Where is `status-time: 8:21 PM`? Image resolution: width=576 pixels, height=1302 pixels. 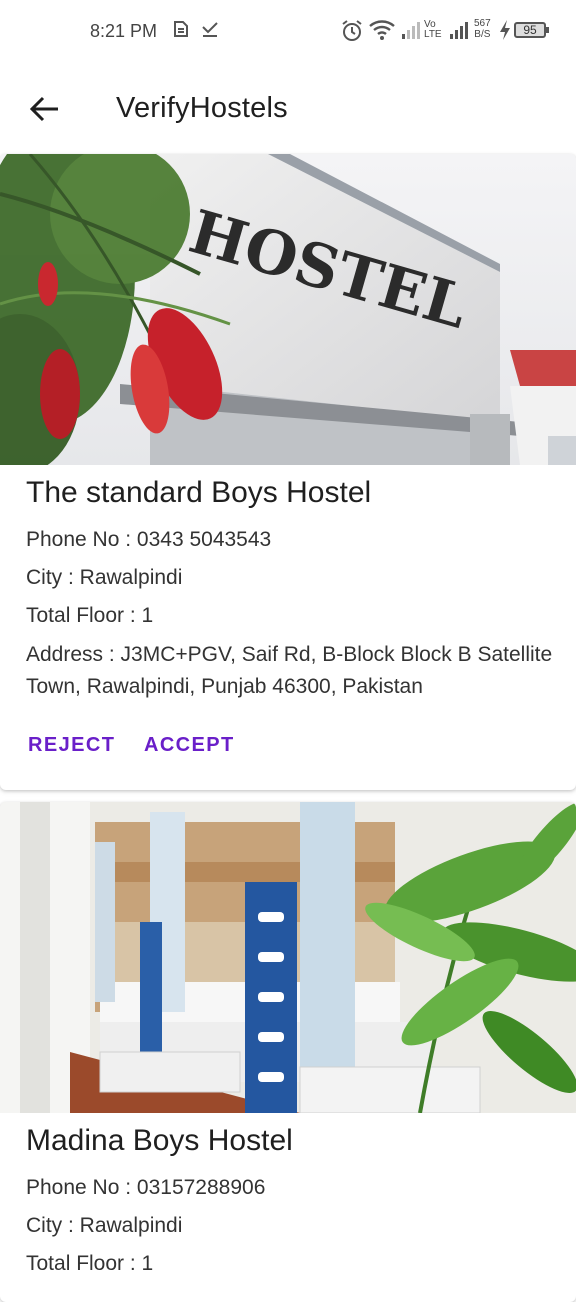
status-time: 8:21 PM is located at coordinates (124, 31).